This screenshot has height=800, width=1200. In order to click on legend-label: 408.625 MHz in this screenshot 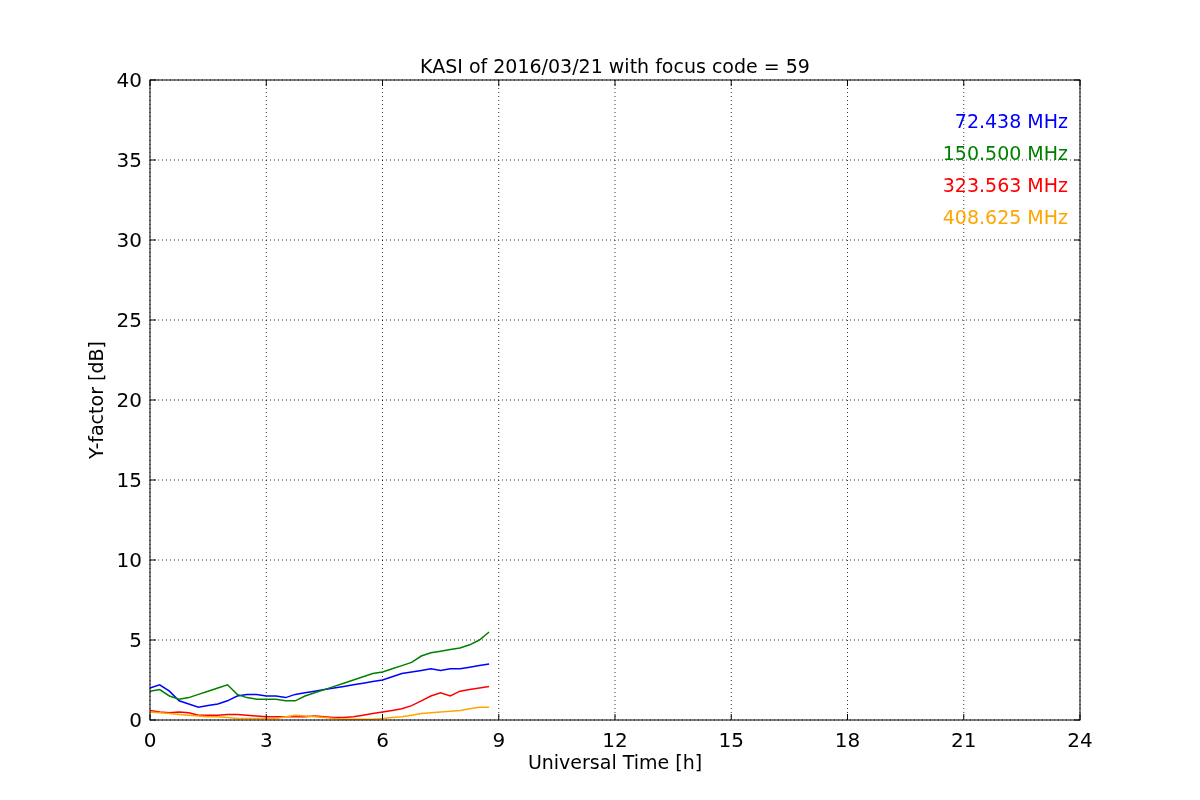, I will do `click(1005, 217)`.